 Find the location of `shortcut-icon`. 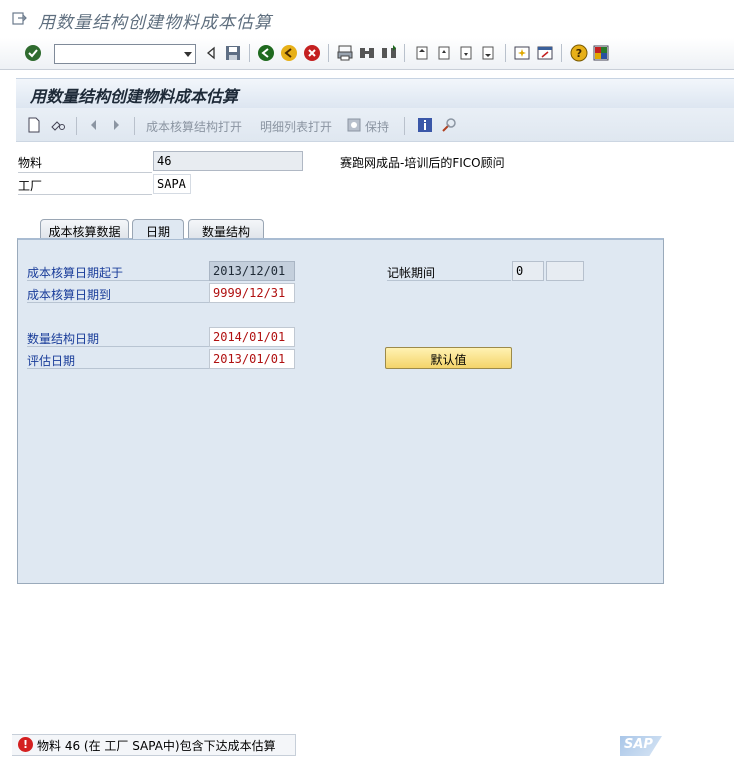

shortcut-icon is located at coordinates (545, 53).